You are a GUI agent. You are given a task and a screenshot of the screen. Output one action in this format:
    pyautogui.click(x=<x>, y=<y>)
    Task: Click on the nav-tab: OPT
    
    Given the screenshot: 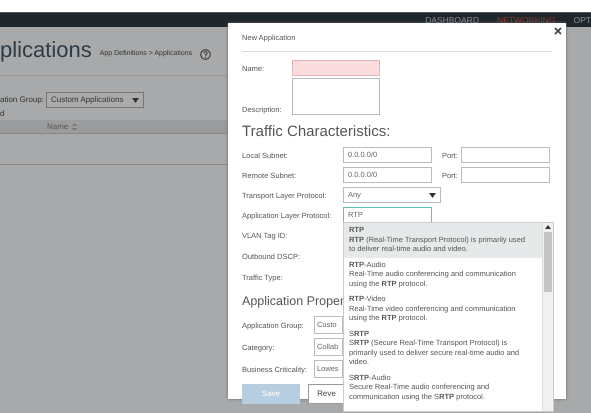 What is the action you would take?
    pyautogui.click(x=582, y=20)
    